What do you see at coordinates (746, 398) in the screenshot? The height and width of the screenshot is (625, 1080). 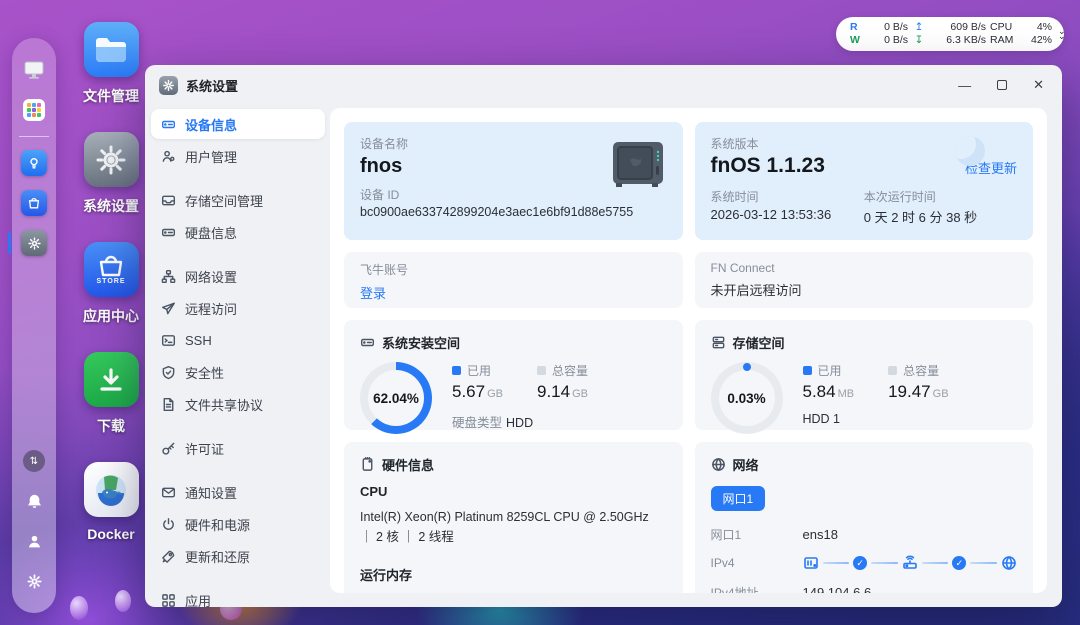 I see `storage-percent: 0.03%` at bounding box center [746, 398].